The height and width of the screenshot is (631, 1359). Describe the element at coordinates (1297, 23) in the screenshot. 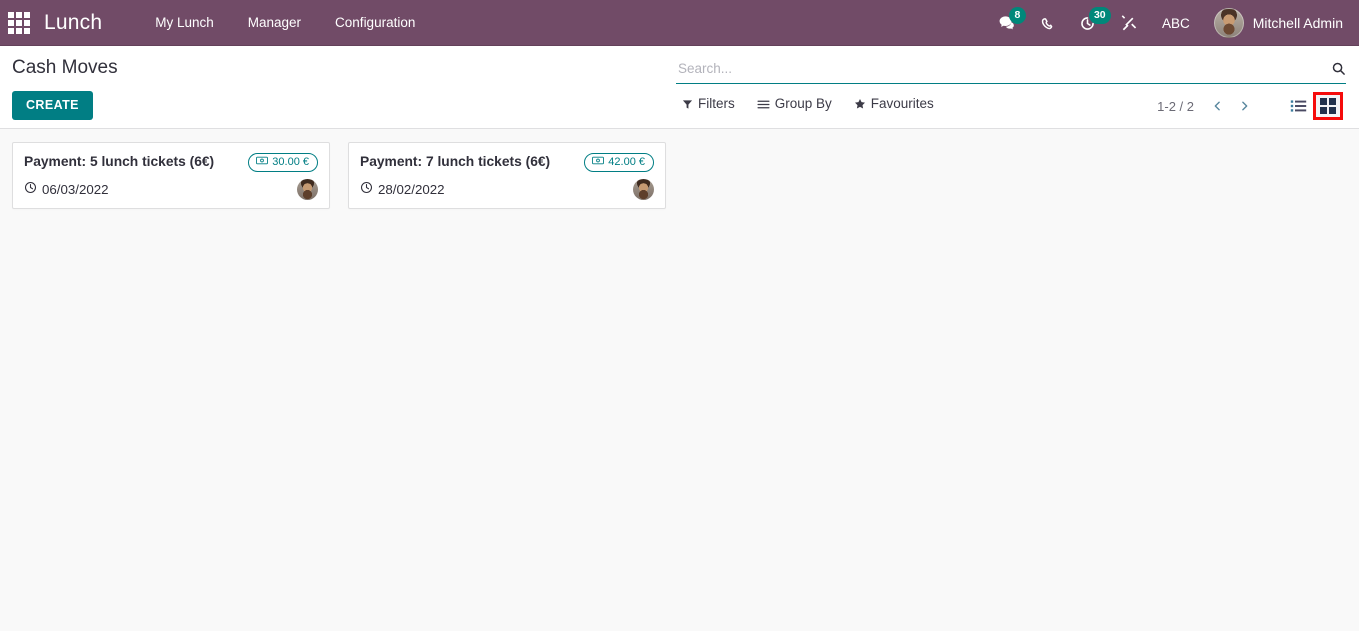

I see `user-name-label: Mitchell Admin` at that location.